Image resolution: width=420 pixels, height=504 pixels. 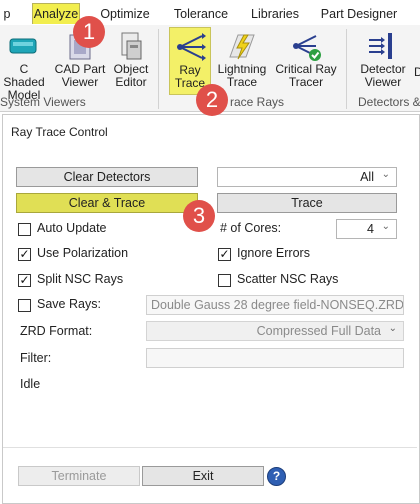 I want to click on lightning-trace-icon, so click(x=242, y=46).